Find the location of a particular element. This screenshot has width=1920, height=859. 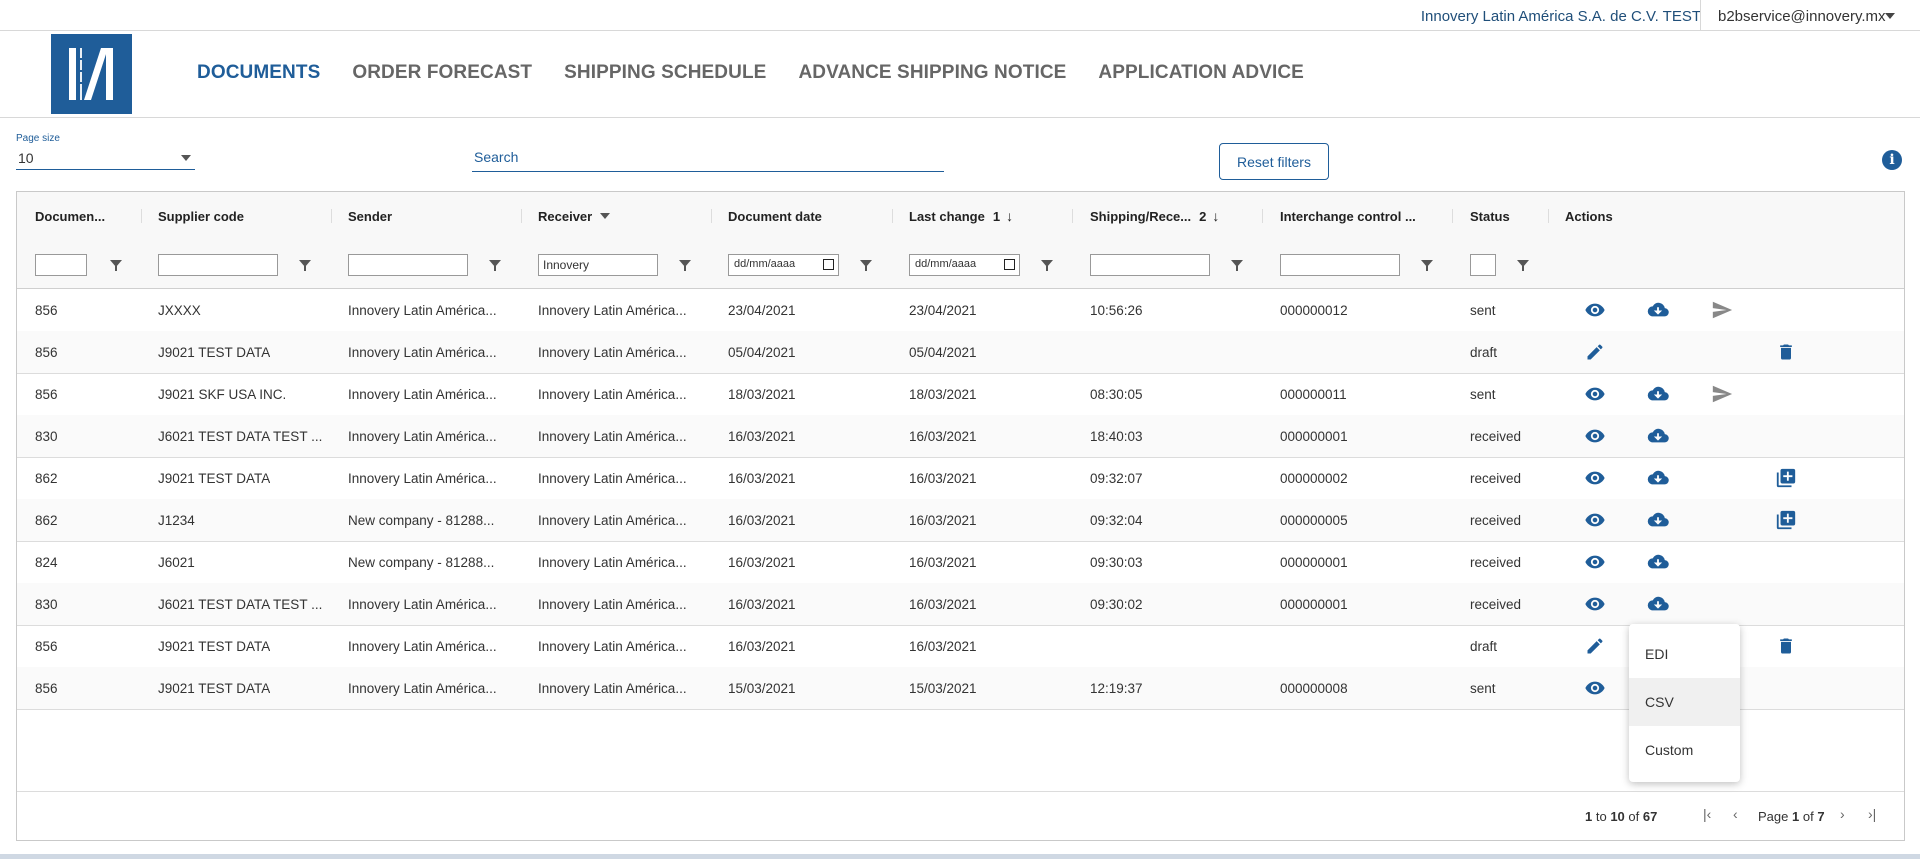

supplier-code-filter-input is located at coordinates (218, 265).